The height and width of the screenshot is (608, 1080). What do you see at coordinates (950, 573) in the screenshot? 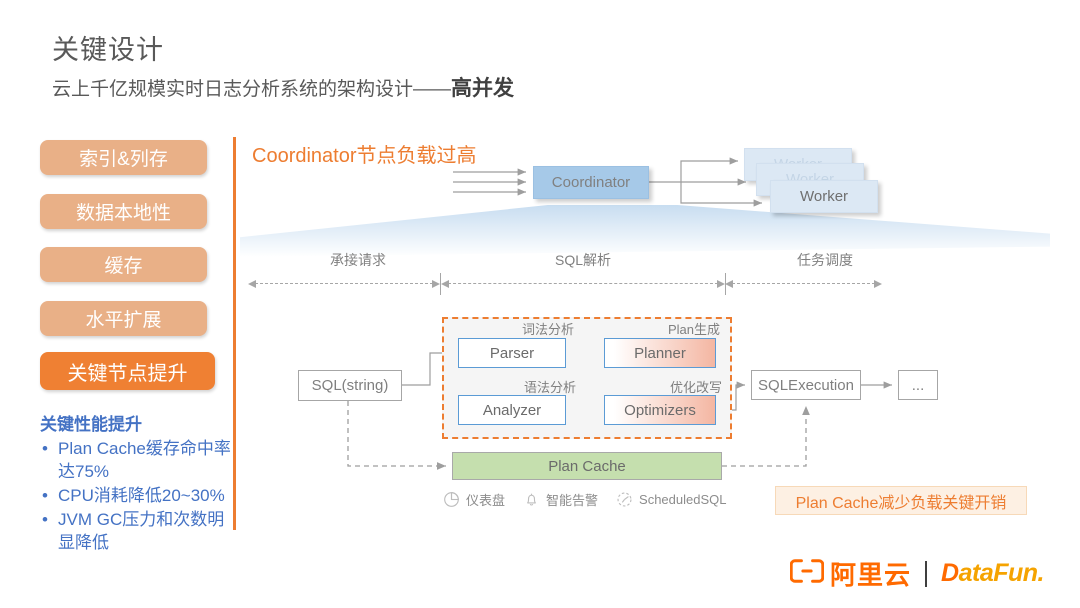
I see `datafun-logo-initial: D` at bounding box center [950, 573].